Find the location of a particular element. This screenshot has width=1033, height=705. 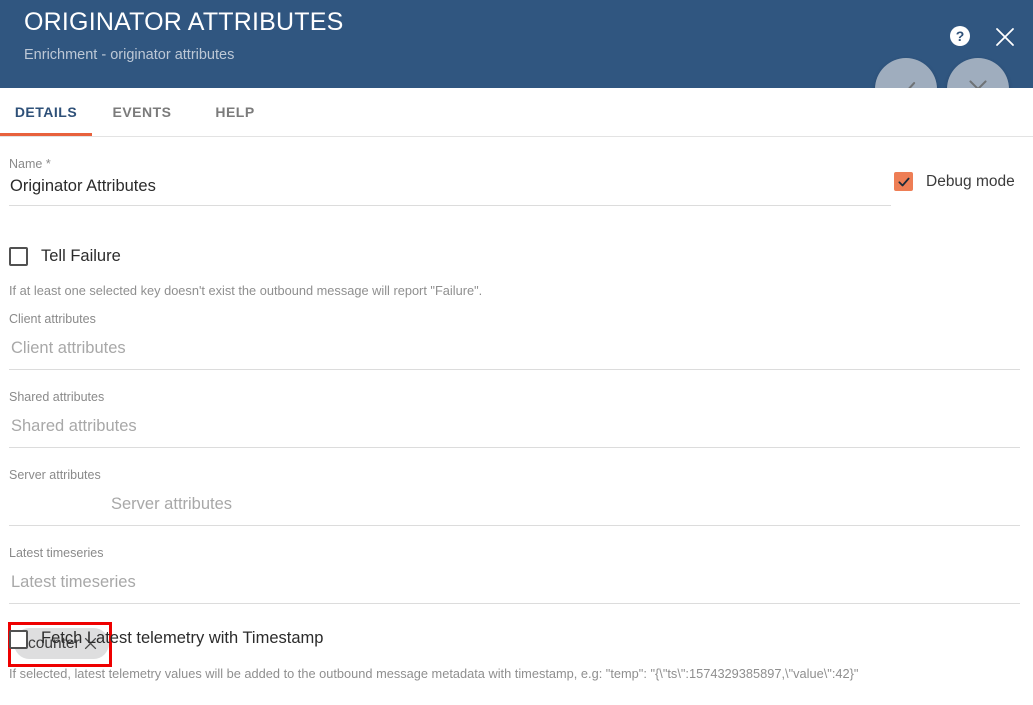

latest-timeseries-label: Latest timeseries is located at coordinates (56, 553).